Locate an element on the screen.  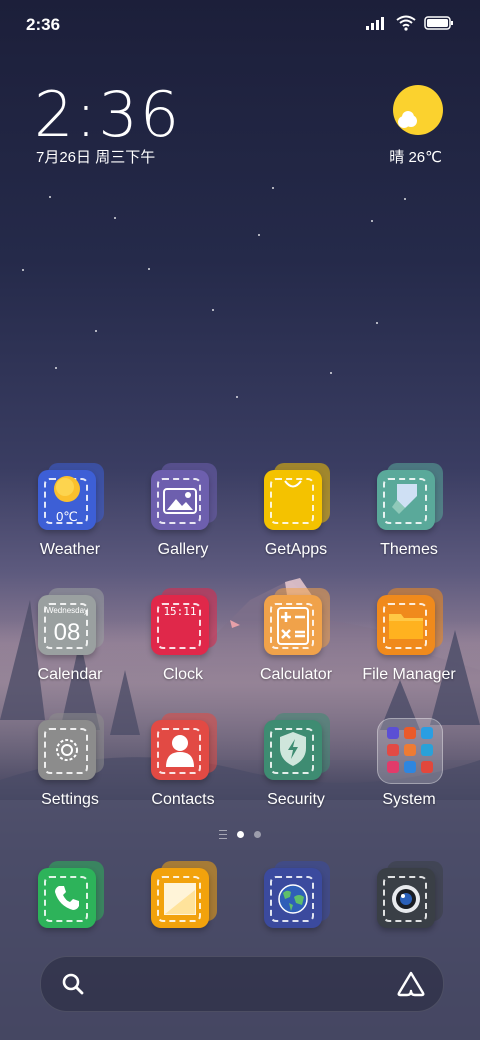
app-themes: Themes is located at coordinates (409, 511).